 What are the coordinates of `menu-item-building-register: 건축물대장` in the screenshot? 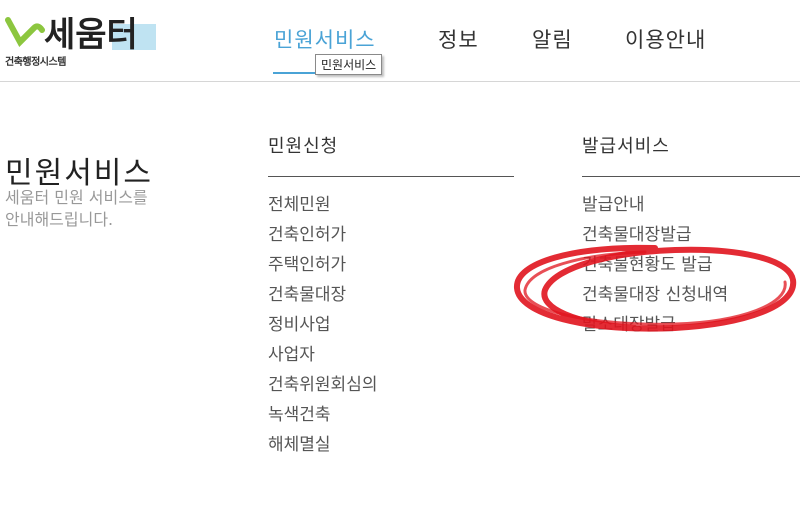 It's located at (391, 296).